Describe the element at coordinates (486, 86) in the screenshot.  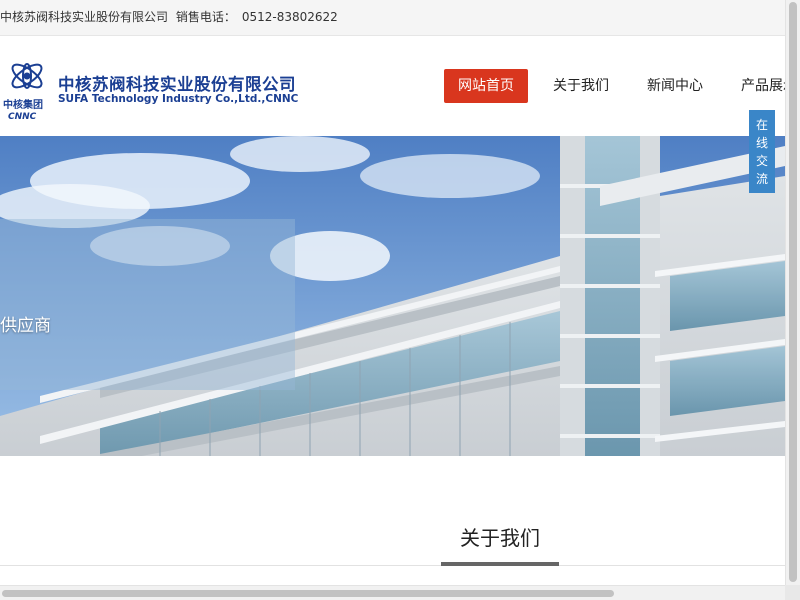
I see `nav-item-home: 网站首页` at that location.